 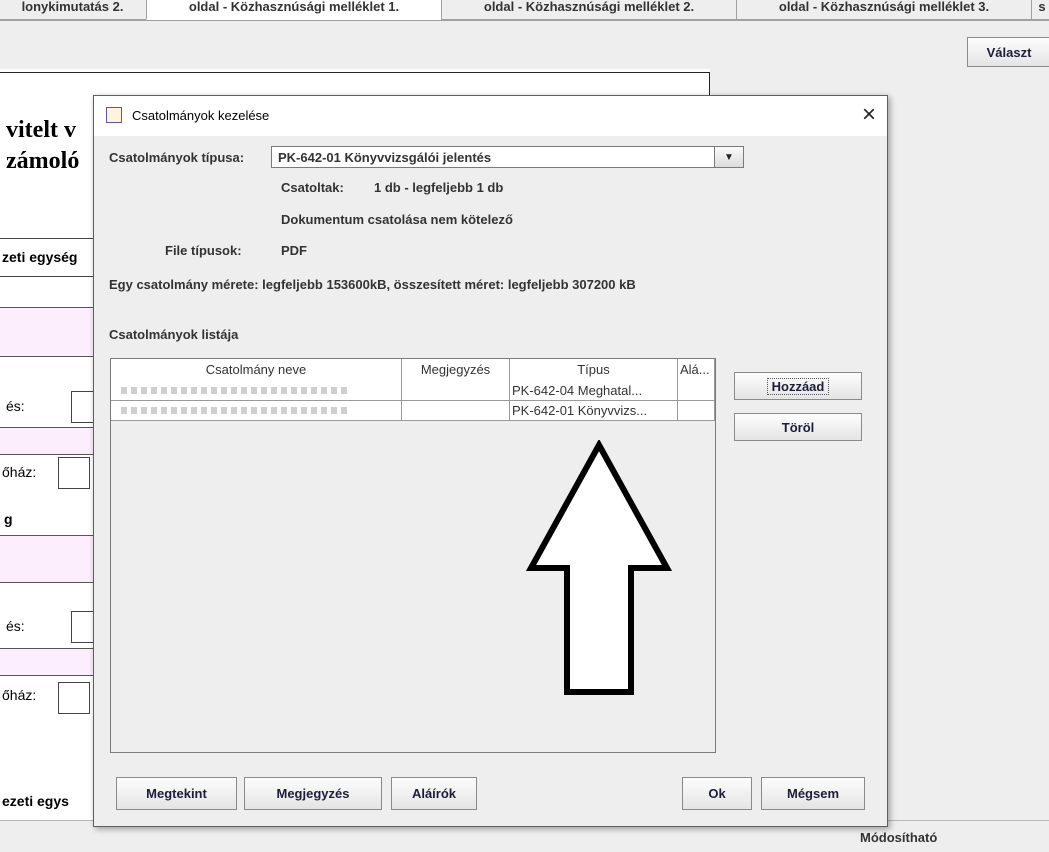 What do you see at coordinates (73, 10) in the screenshot?
I see `tab-lonykimutatas: lonykimutatás 2.` at bounding box center [73, 10].